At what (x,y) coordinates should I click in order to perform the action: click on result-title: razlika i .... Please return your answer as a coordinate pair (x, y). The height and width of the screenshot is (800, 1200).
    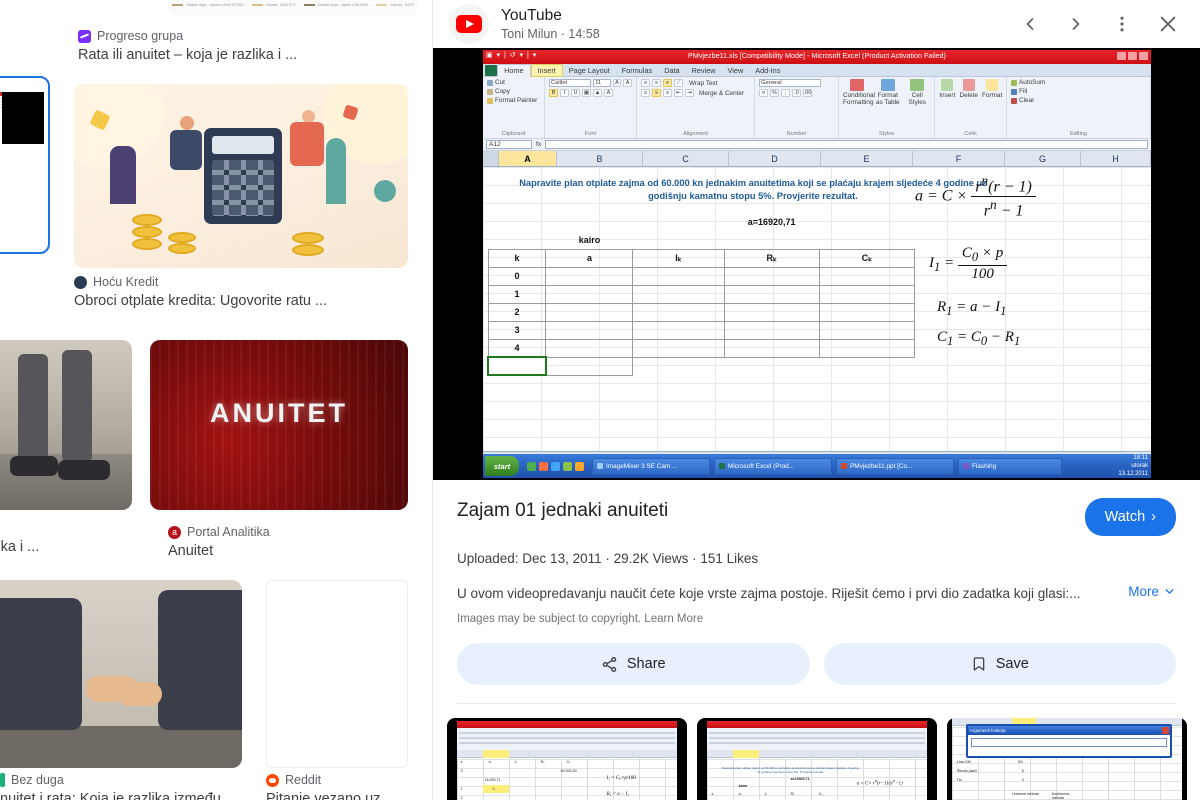
    Looking at the image, I should click on (67, 547).